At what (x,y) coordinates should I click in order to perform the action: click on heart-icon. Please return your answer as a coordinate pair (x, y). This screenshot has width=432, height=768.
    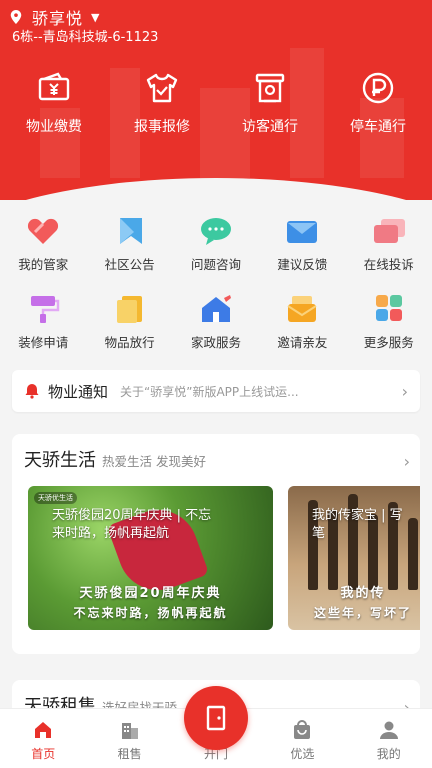
    Looking at the image, I should click on (43, 231).